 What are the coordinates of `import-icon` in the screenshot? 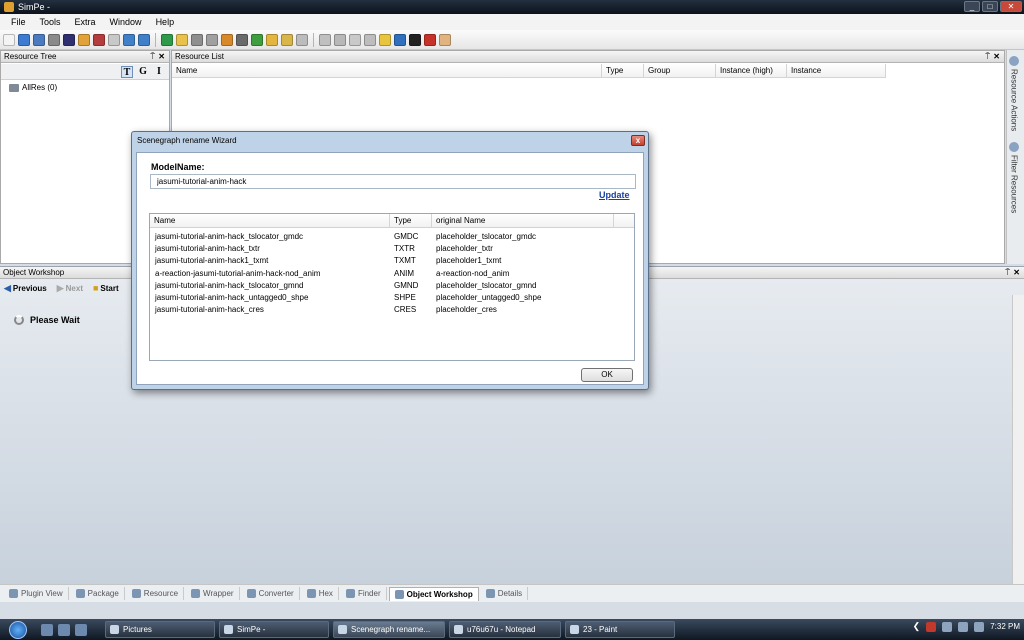 It's located at (167, 39).